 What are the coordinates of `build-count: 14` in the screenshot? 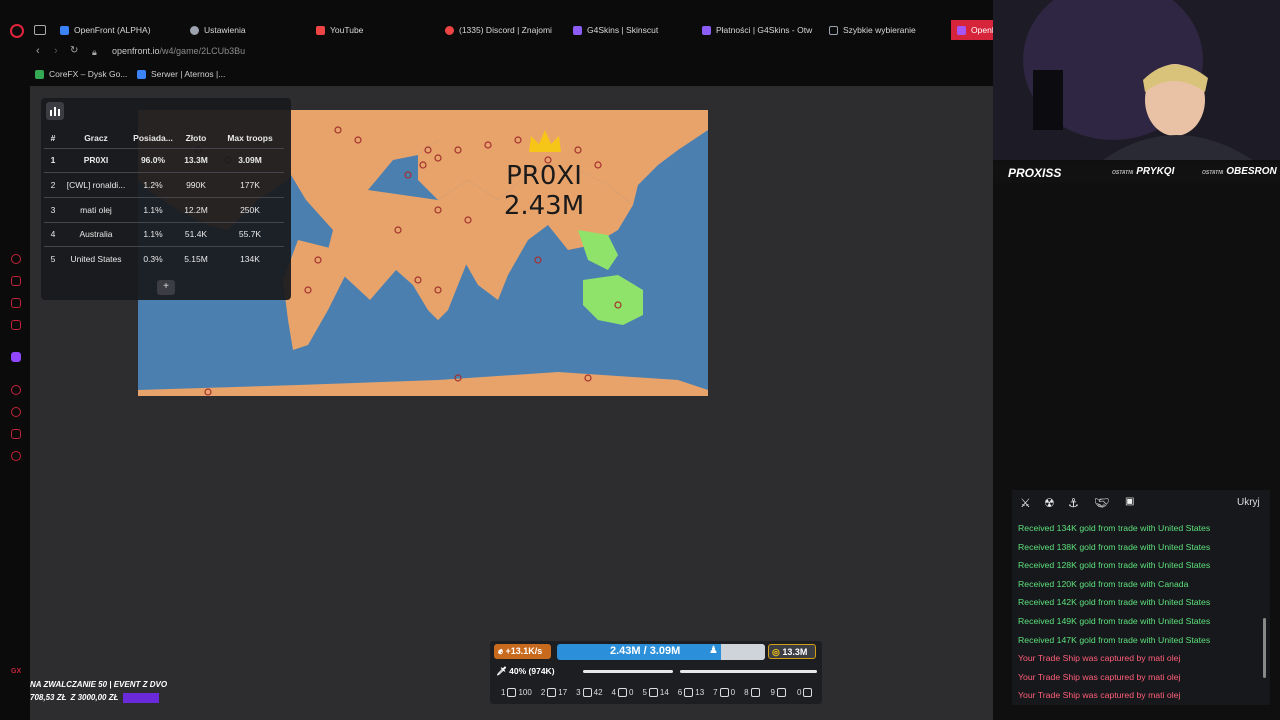 It's located at (664, 692).